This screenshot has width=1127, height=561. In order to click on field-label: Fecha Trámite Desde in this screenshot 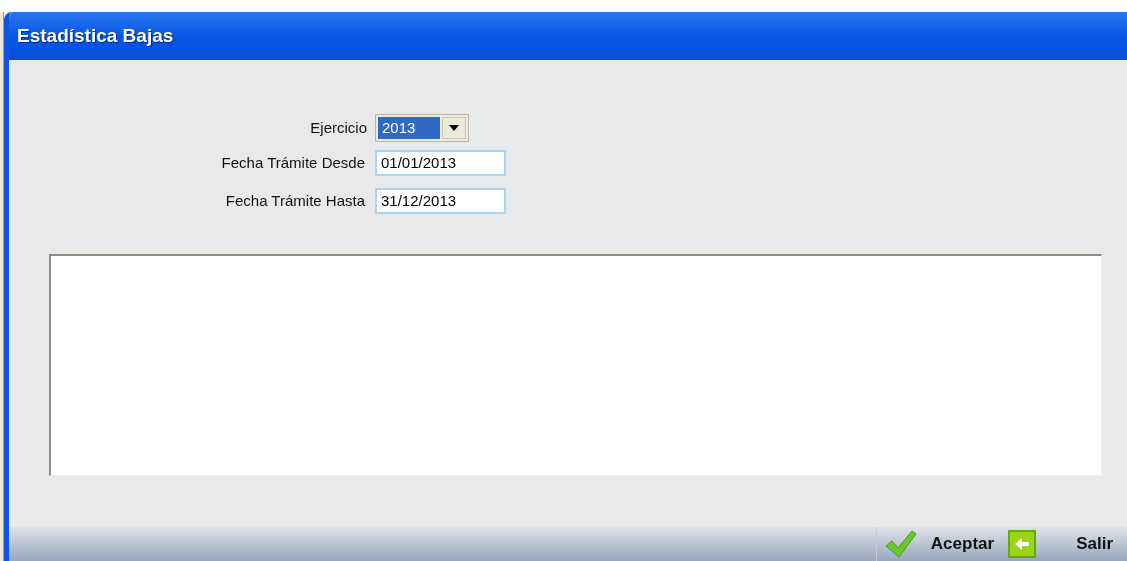, I will do `click(293, 162)`.